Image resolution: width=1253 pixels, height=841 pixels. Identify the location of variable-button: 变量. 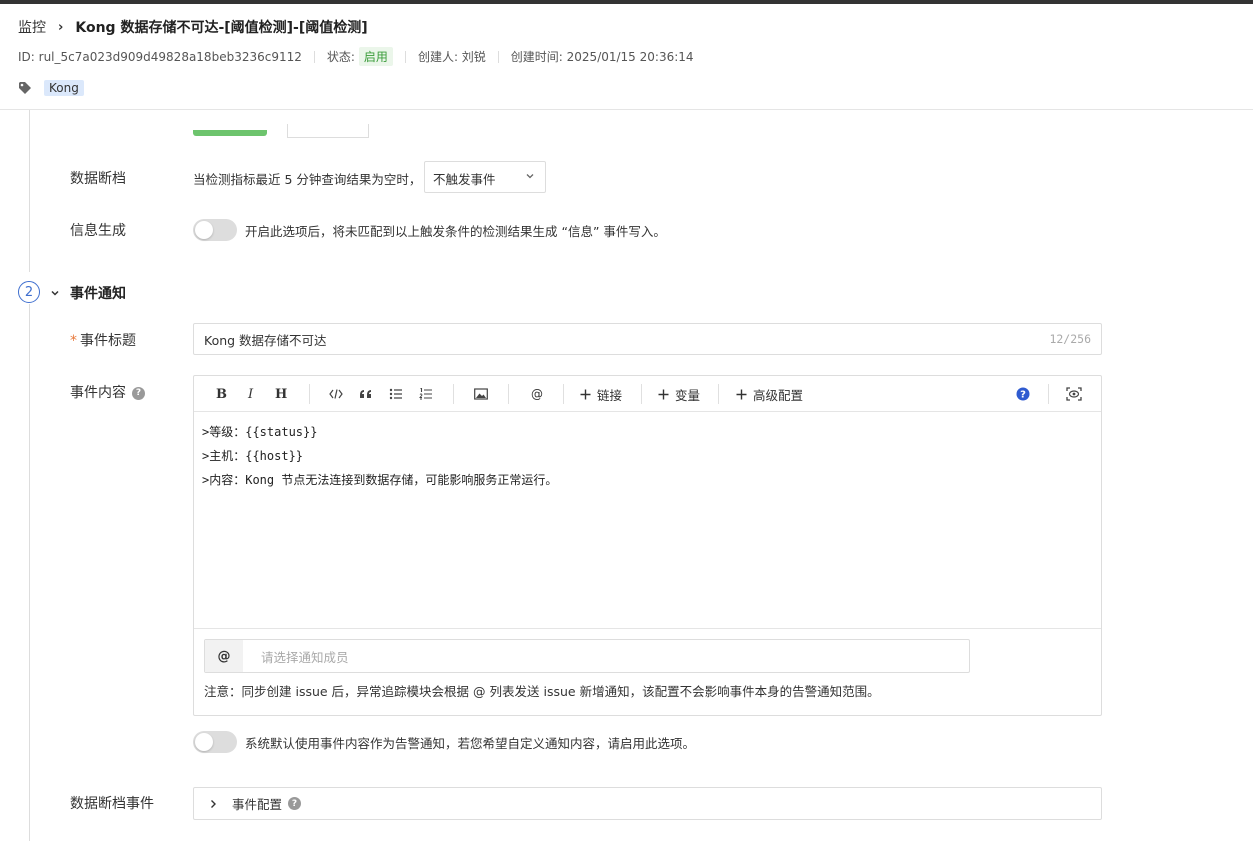
(679, 394).